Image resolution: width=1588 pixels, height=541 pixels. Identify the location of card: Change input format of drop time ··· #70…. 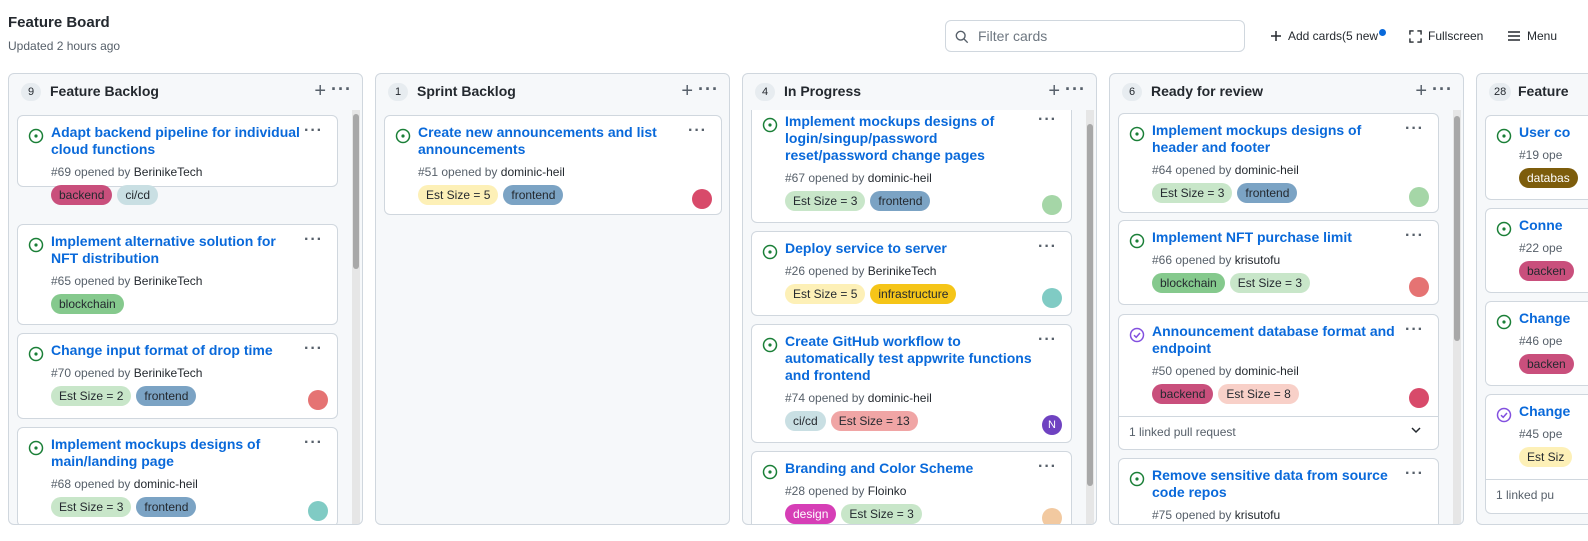
(177, 376).